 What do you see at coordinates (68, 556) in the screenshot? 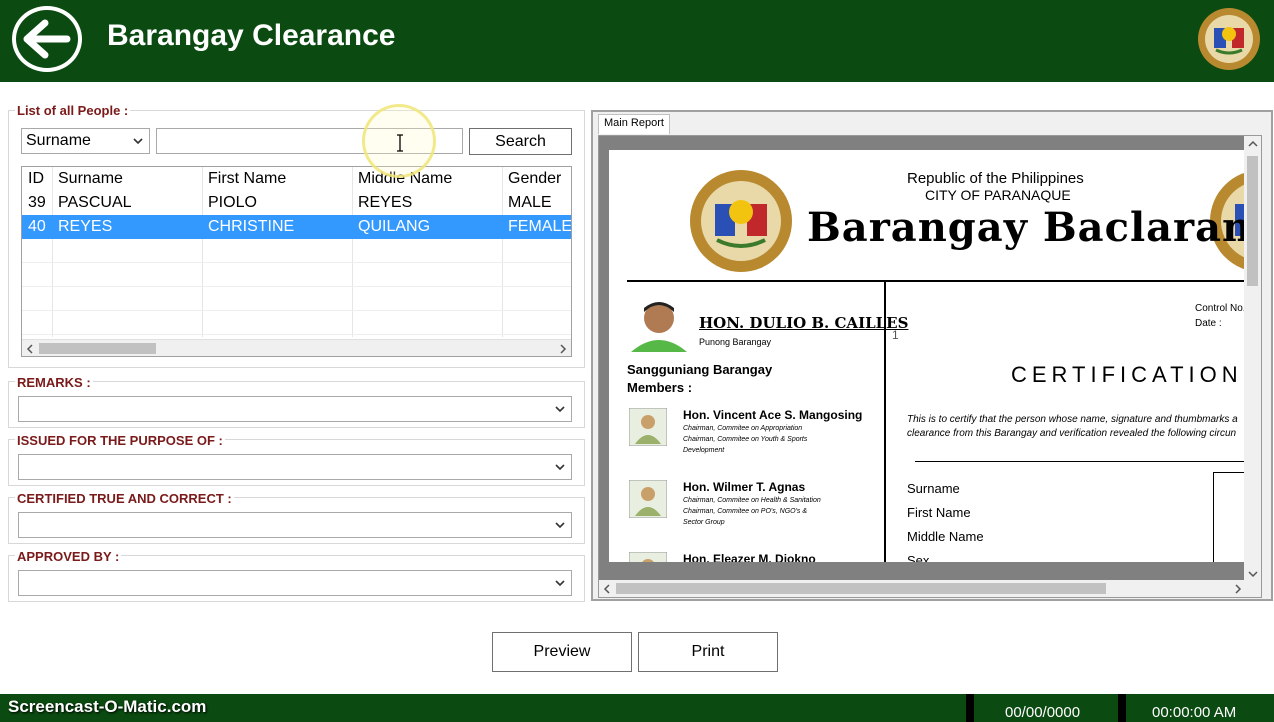
I see `approved-label: APPROVED BY :` at bounding box center [68, 556].